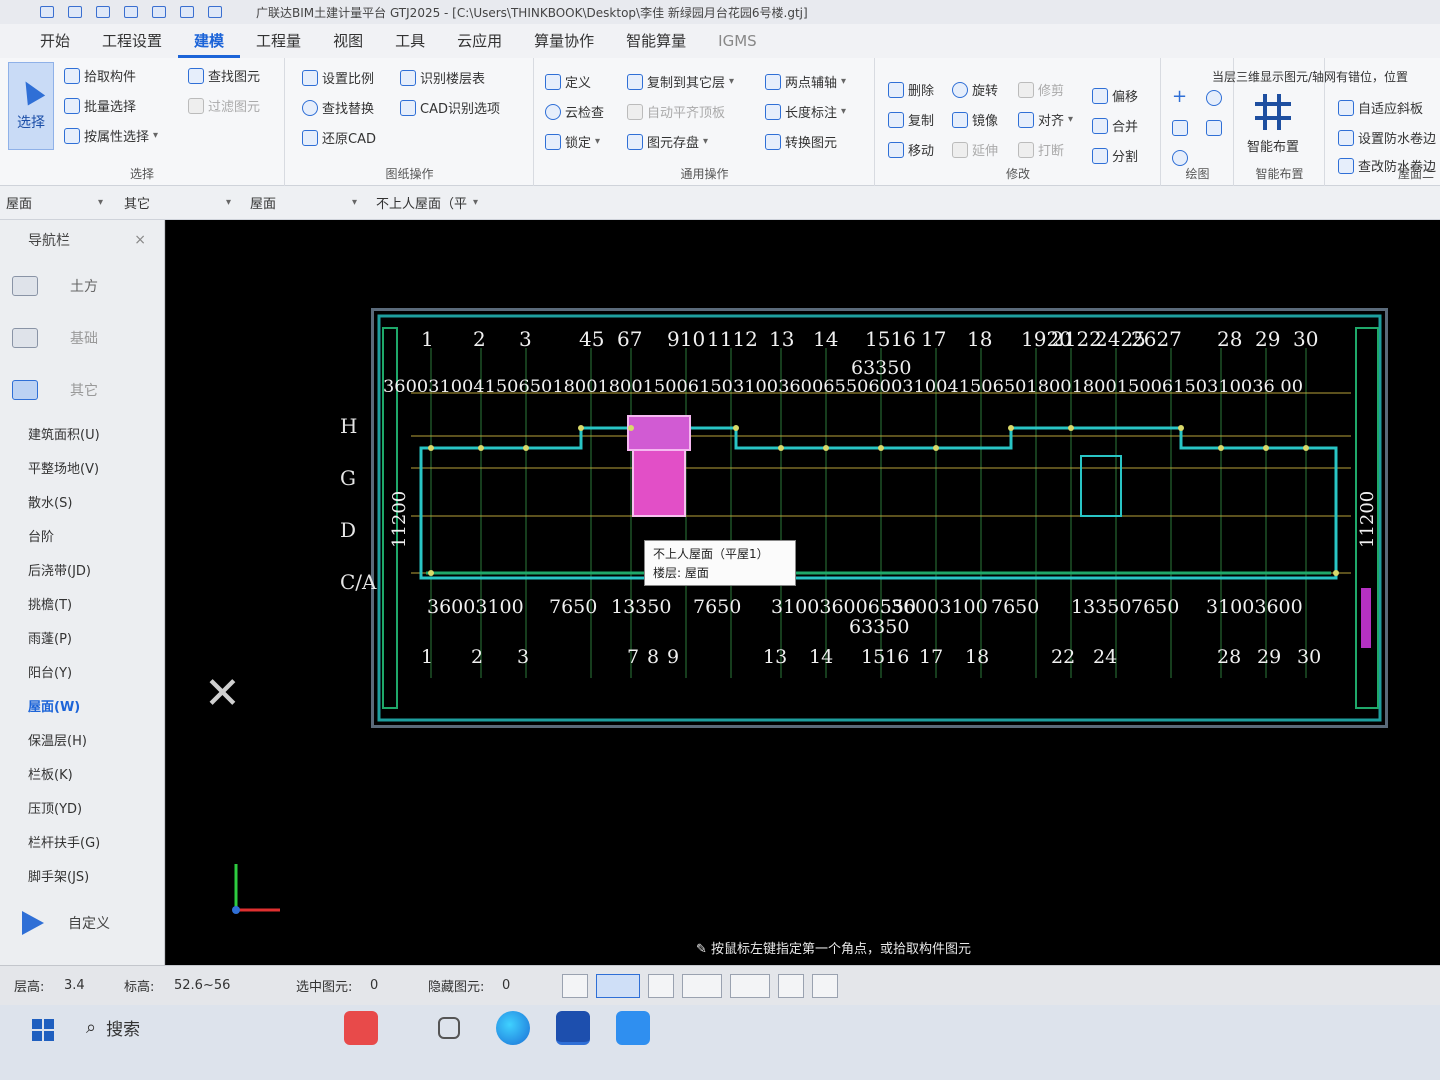  What do you see at coordinates (1380, 107) in the screenshot?
I see `auto-slope-button: 自适应斜板` at bounding box center [1380, 107].